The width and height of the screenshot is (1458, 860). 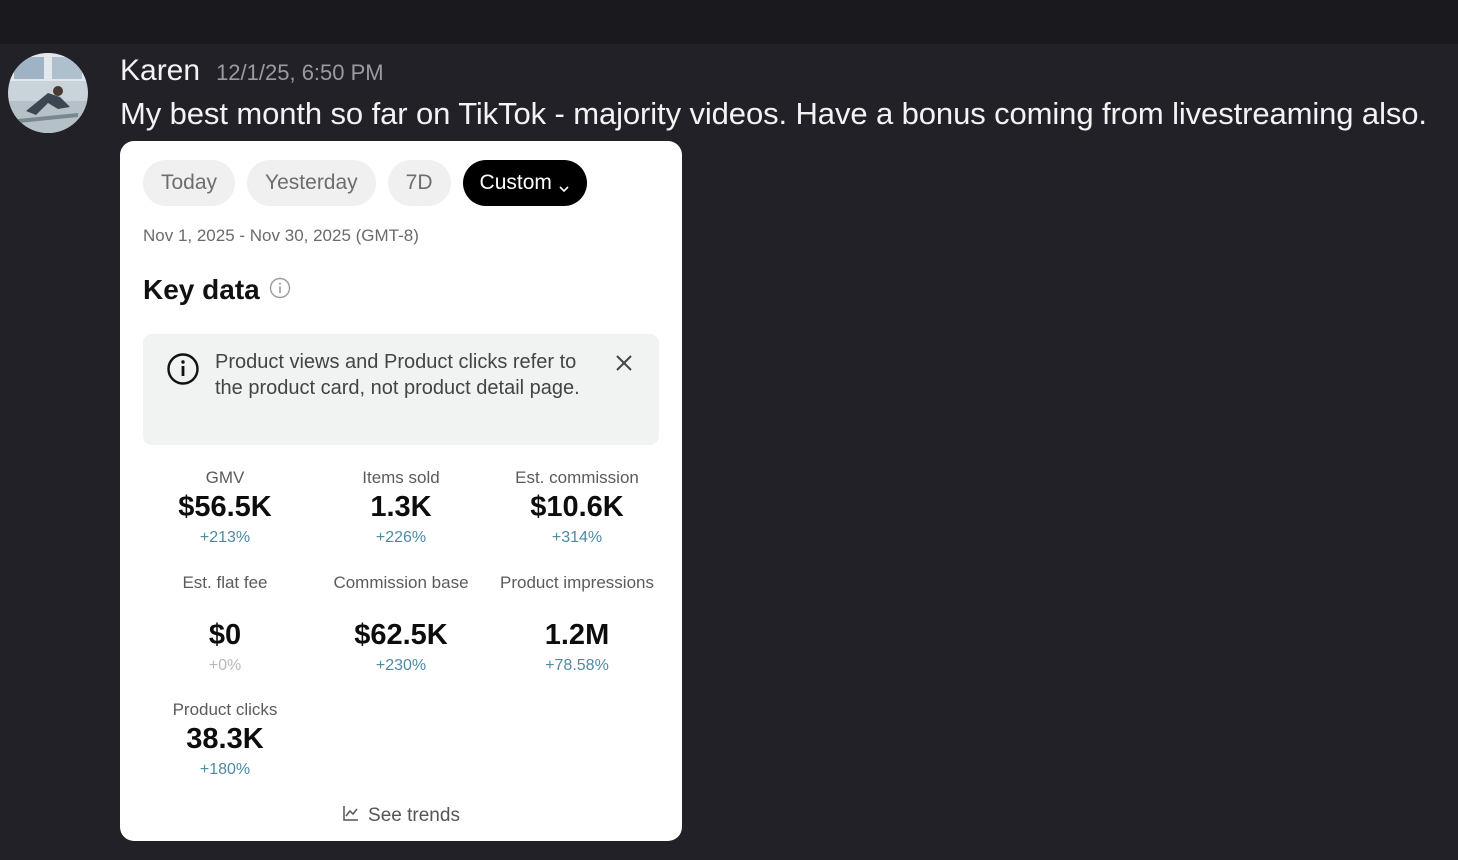 What do you see at coordinates (401, 665) in the screenshot?
I see `metric-change: +230%` at bounding box center [401, 665].